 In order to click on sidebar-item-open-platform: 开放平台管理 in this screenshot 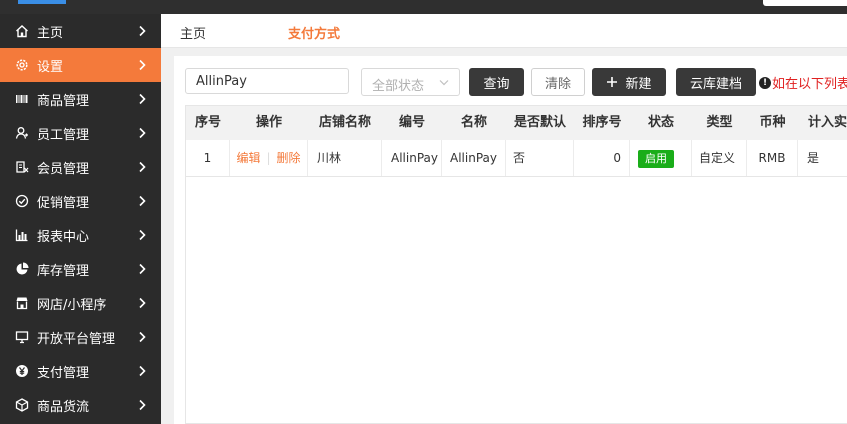, I will do `click(80, 337)`.